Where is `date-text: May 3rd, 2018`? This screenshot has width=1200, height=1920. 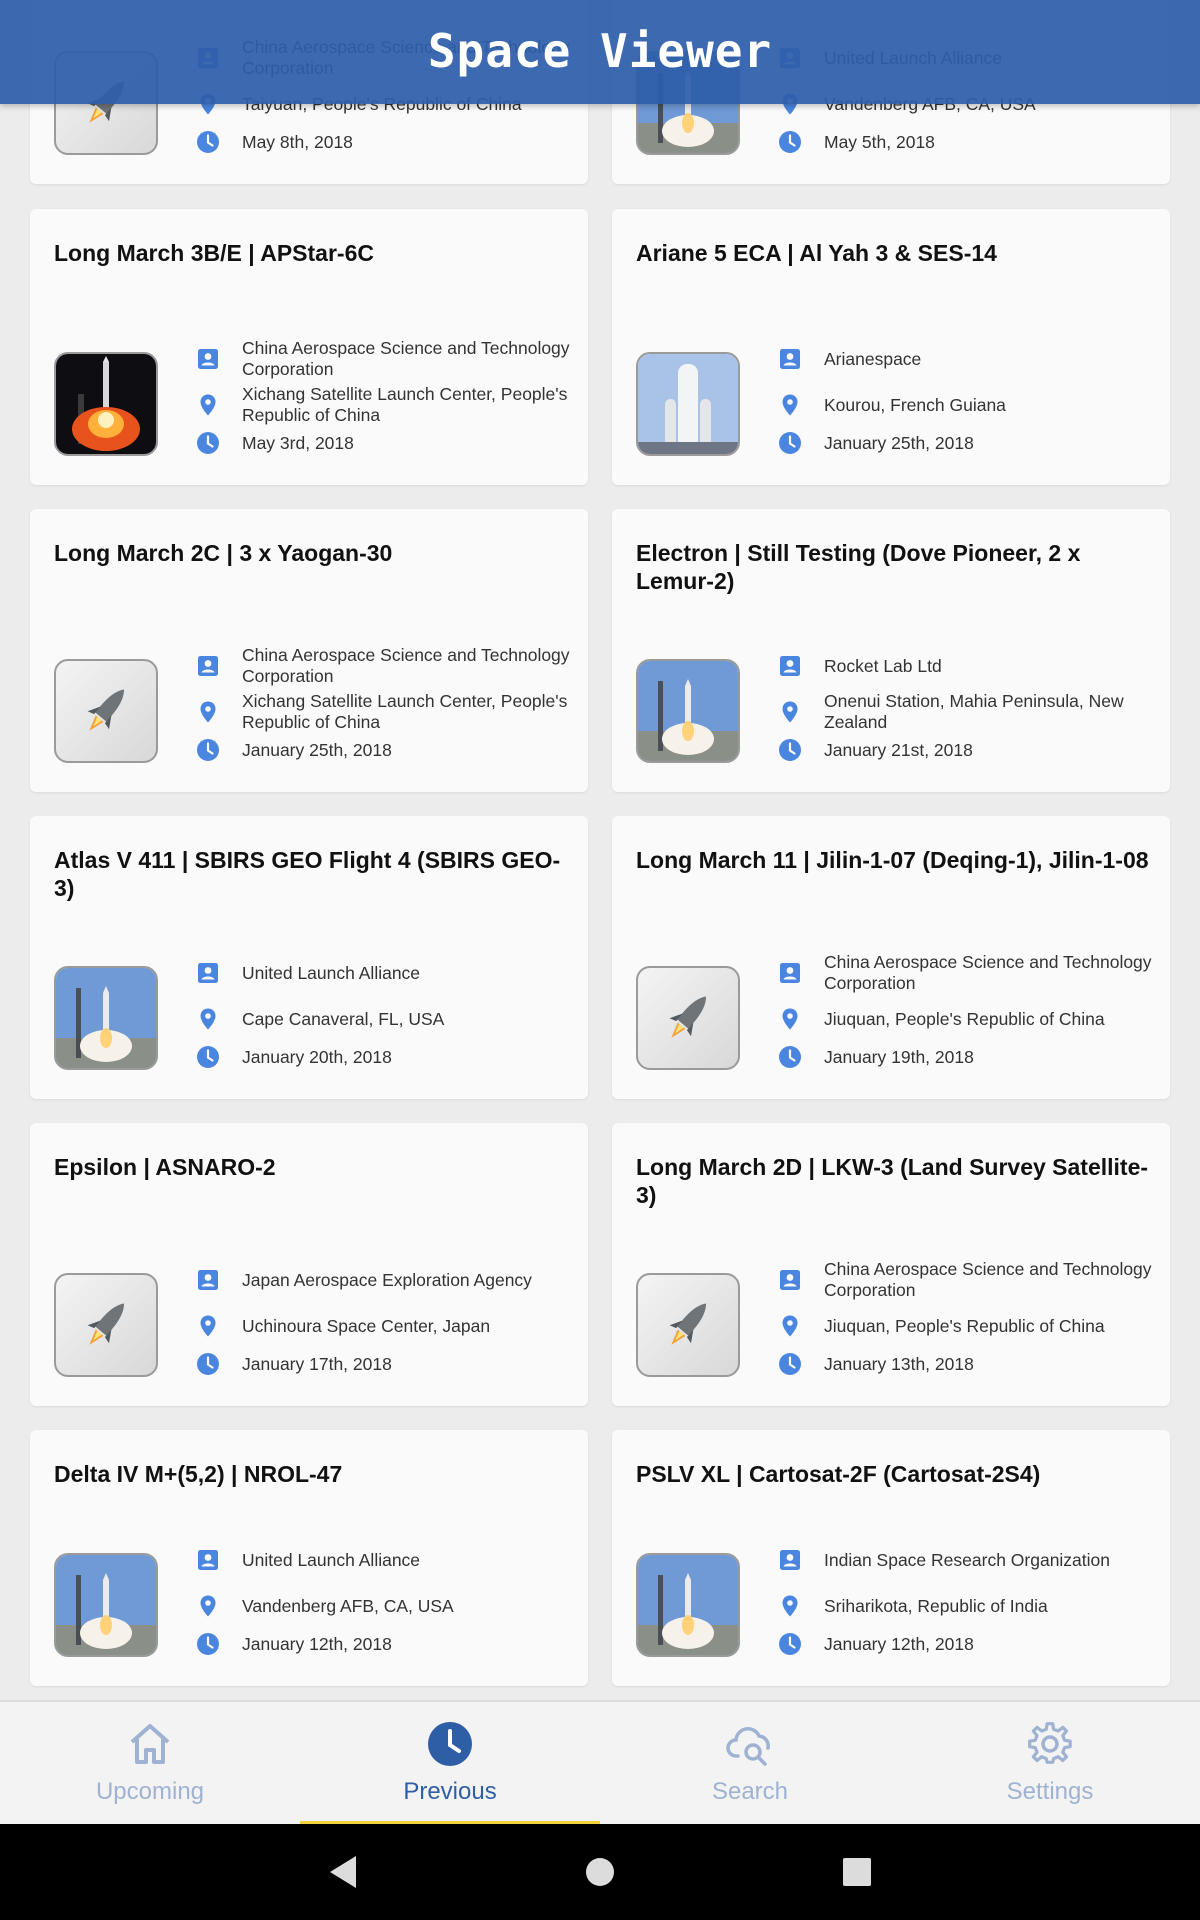 date-text: May 3rd, 2018 is located at coordinates (298, 442).